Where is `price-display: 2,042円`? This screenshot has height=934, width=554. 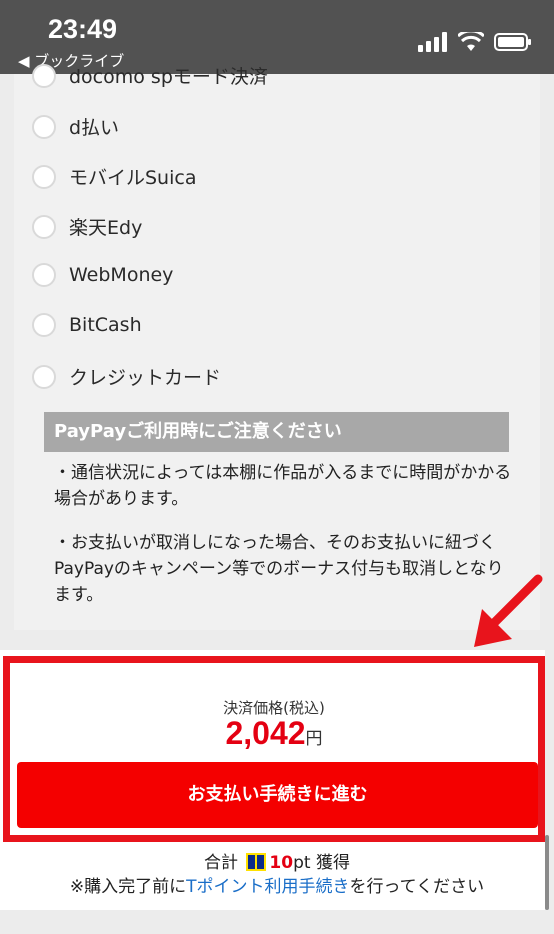 price-display: 2,042円 is located at coordinates (274, 733).